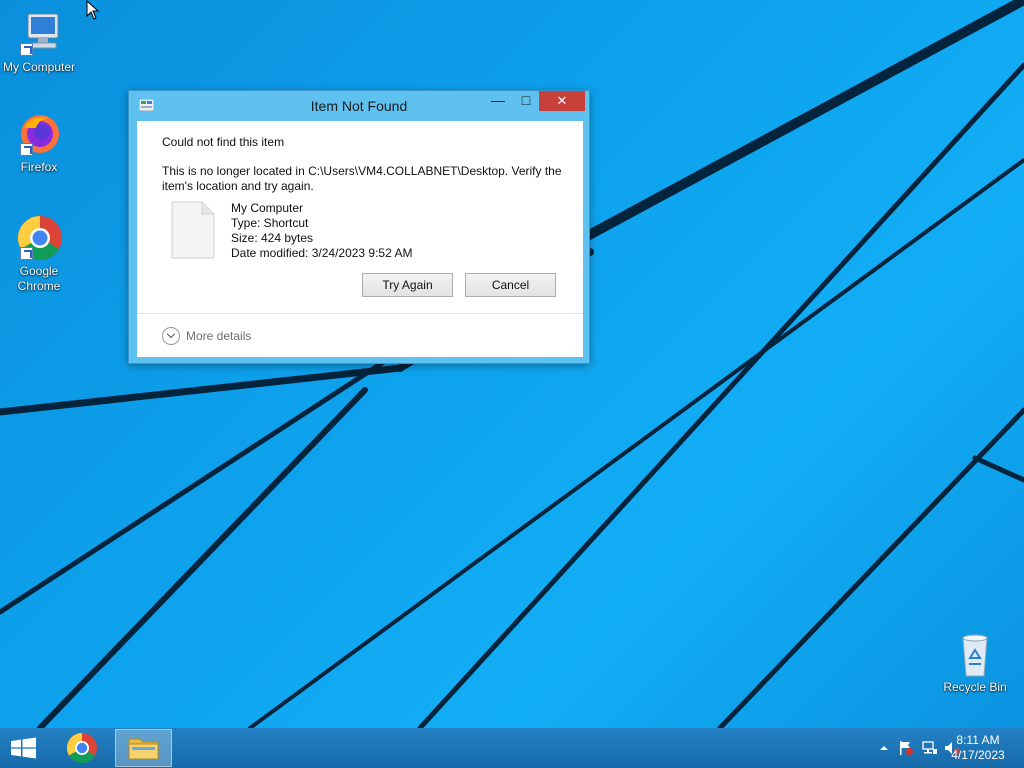 This screenshot has height=768, width=1024. What do you see at coordinates (39, 34) in the screenshot?
I see `my-computer-icon` at bounding box center [39, 34].